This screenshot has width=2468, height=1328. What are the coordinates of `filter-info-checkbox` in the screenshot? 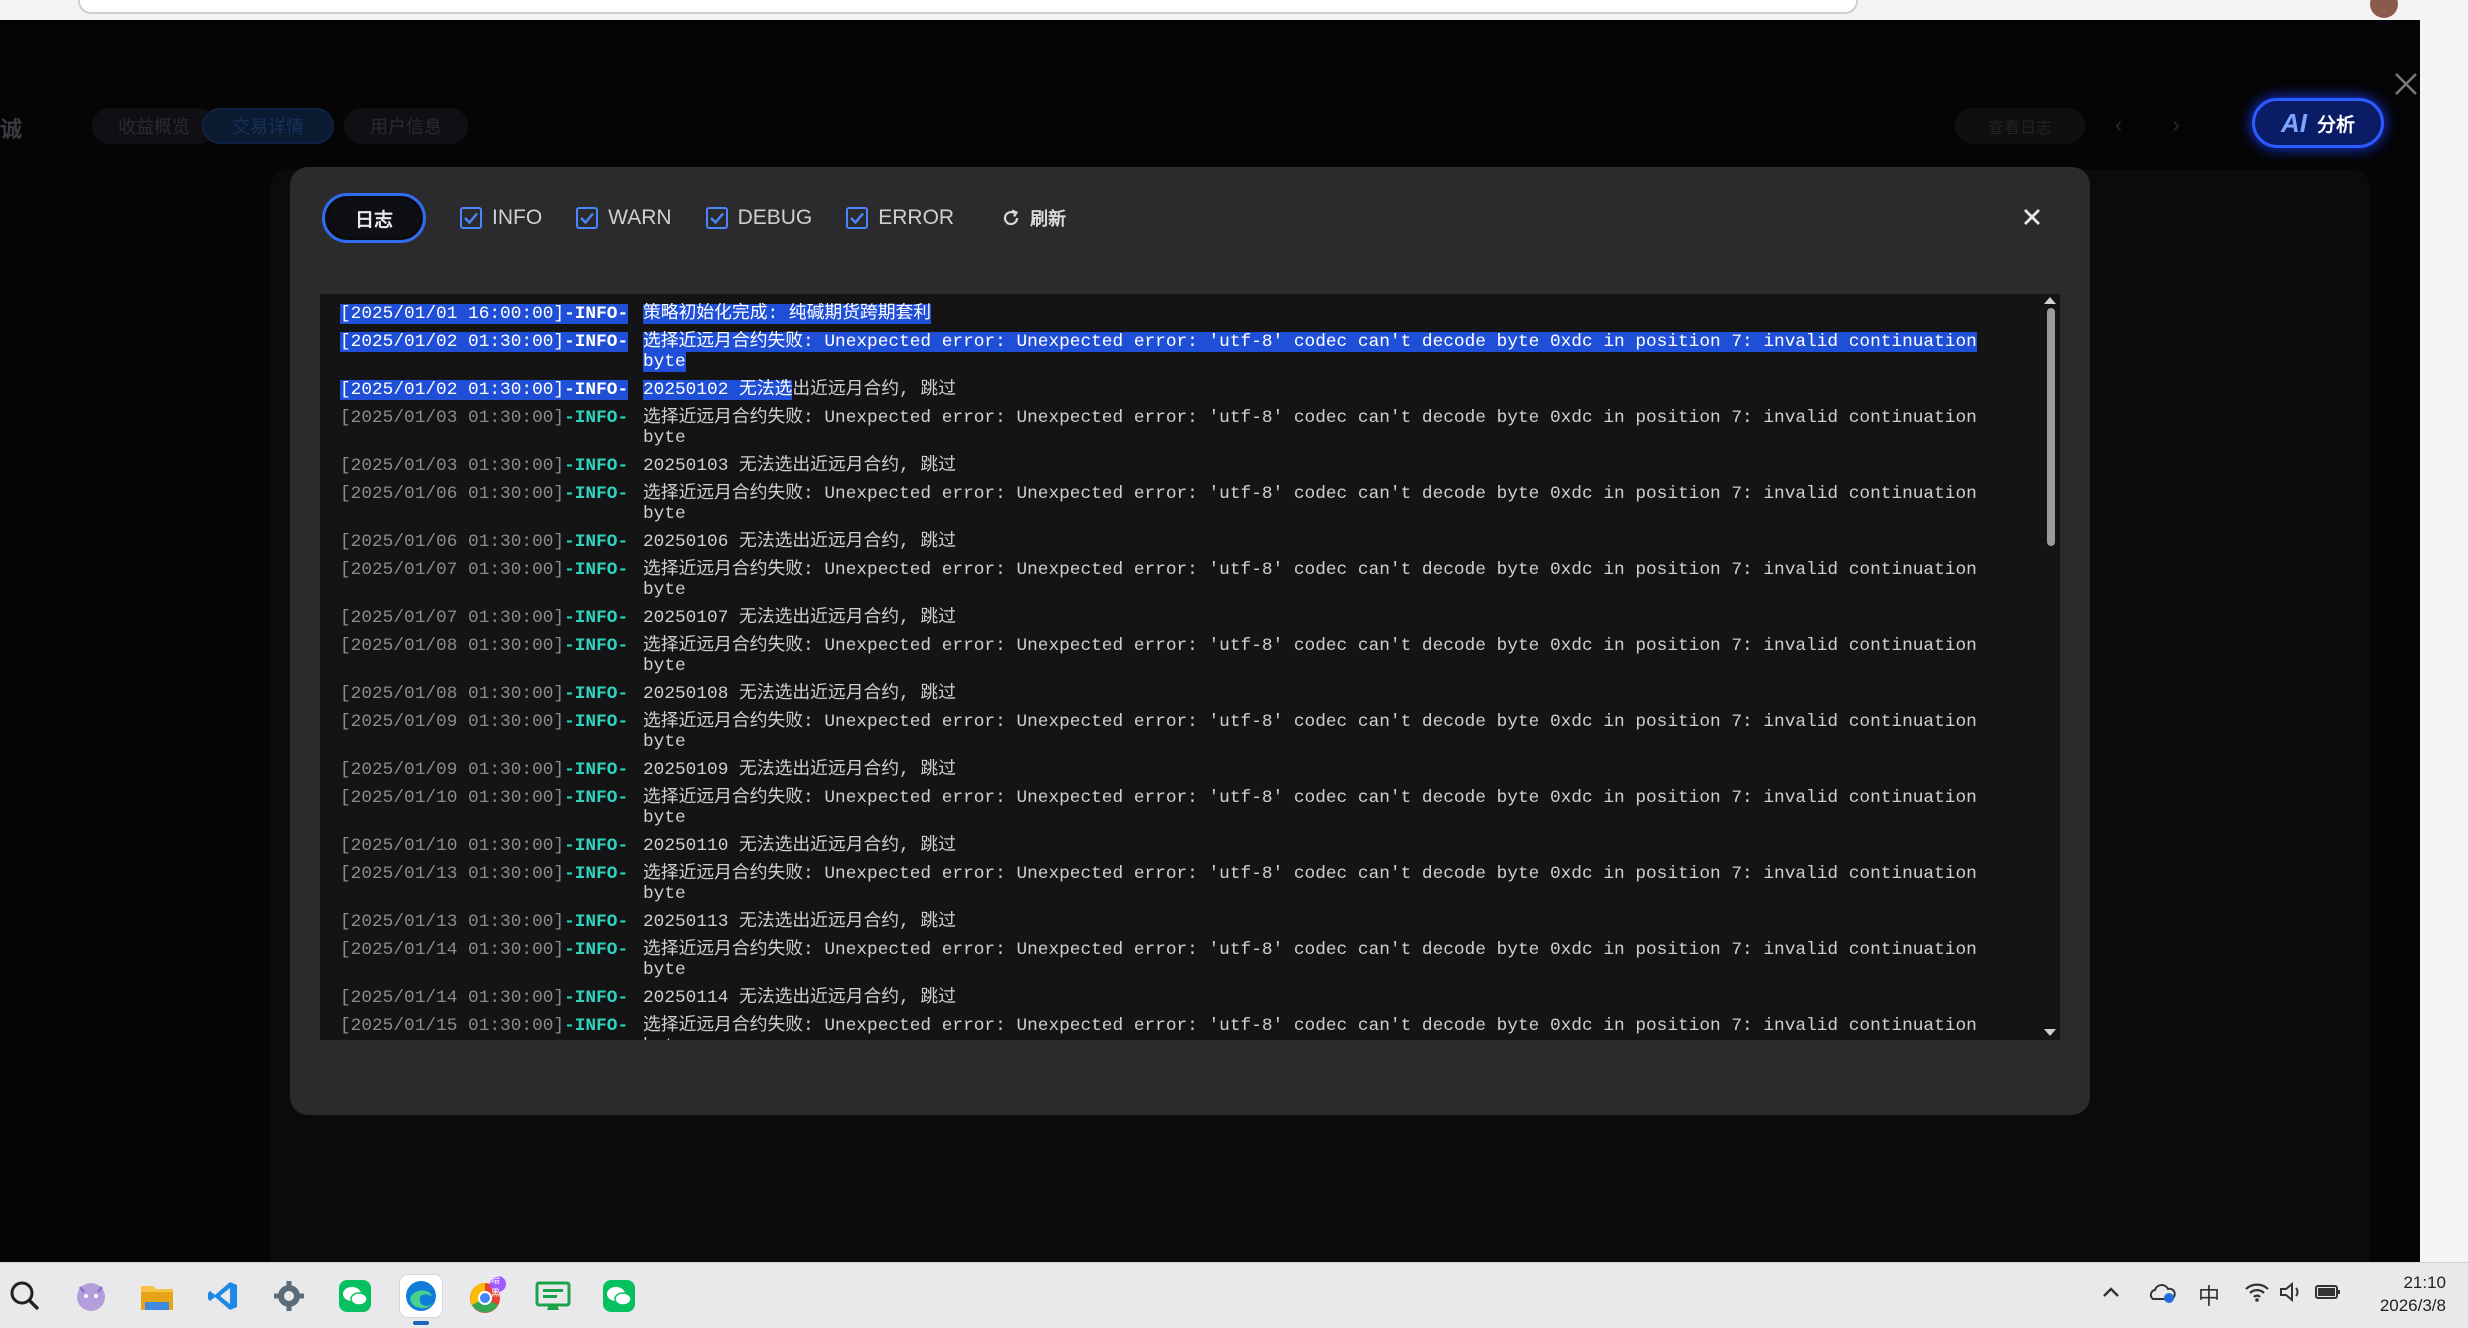 It's located at (471, 218).